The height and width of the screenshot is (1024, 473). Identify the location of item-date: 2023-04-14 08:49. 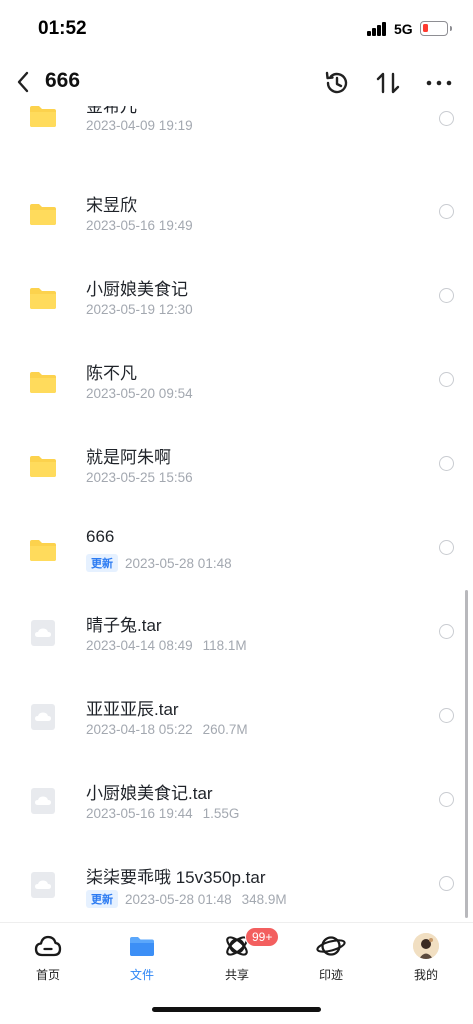
(139, 645).